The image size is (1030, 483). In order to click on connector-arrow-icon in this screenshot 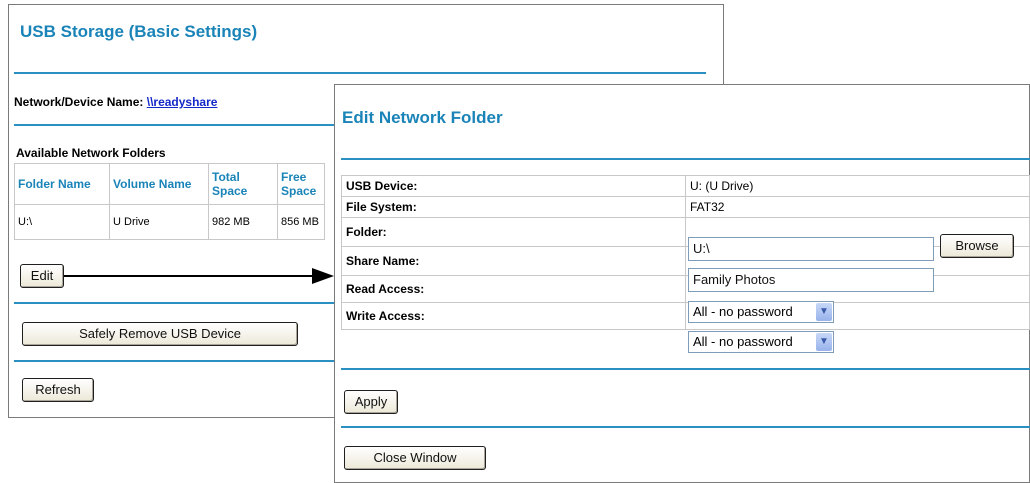, I will do `click(199, 276)`.